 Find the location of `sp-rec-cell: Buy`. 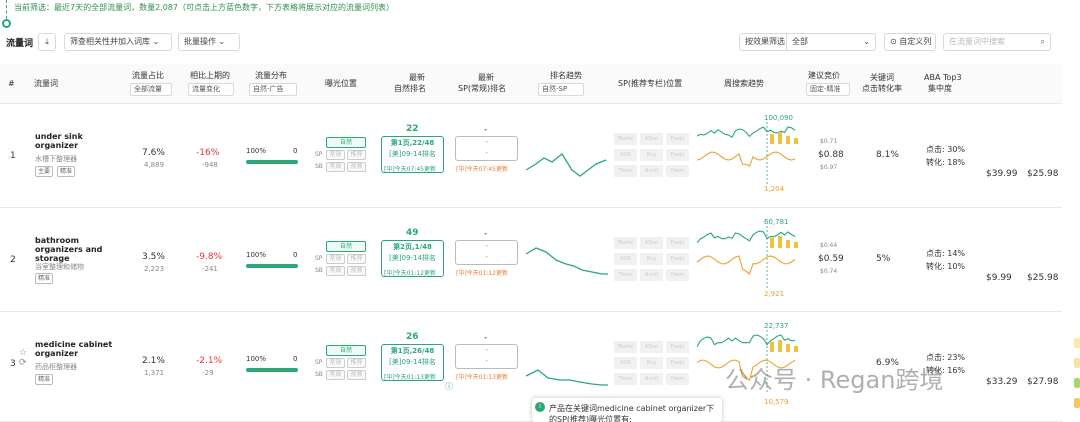

sp-rec-cell: Buy is located at coordinates (651, 363).